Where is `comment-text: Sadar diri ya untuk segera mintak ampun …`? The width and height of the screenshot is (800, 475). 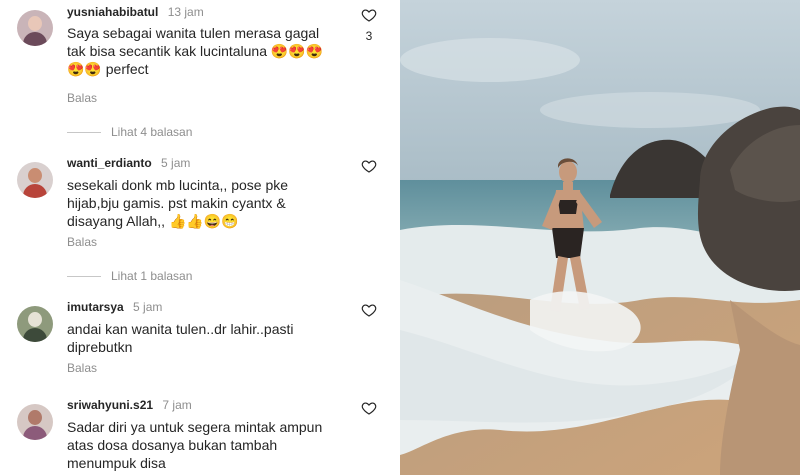 comment-text: Sadar diri ya untuk segera mintak ampun … is located at coordinates (209, 445).